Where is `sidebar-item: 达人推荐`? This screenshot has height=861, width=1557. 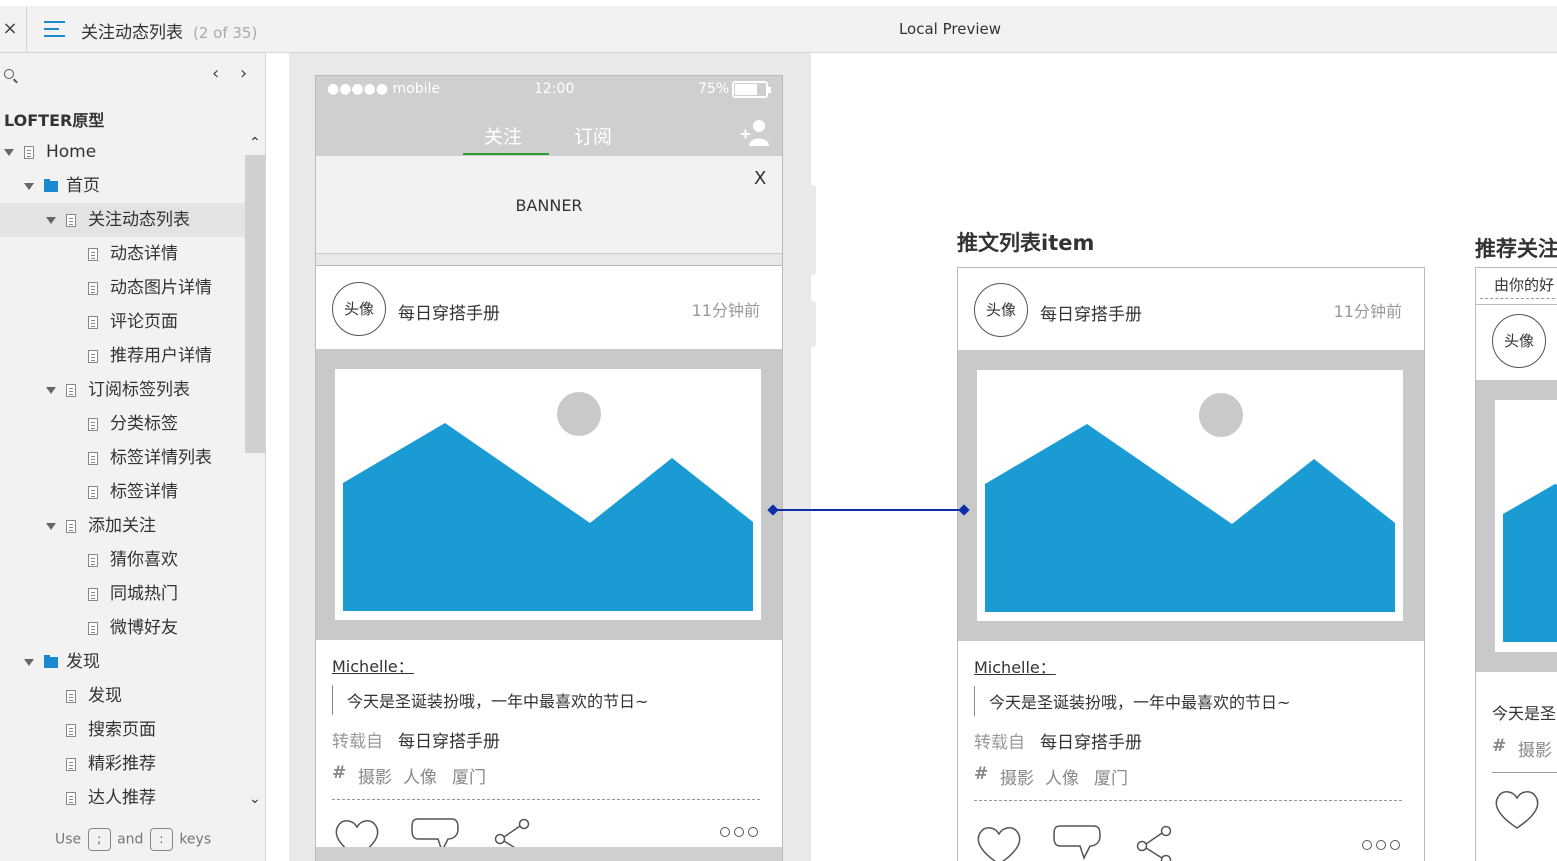
sidebar-item: 达人推荐 is located at coordinates (122, 798).